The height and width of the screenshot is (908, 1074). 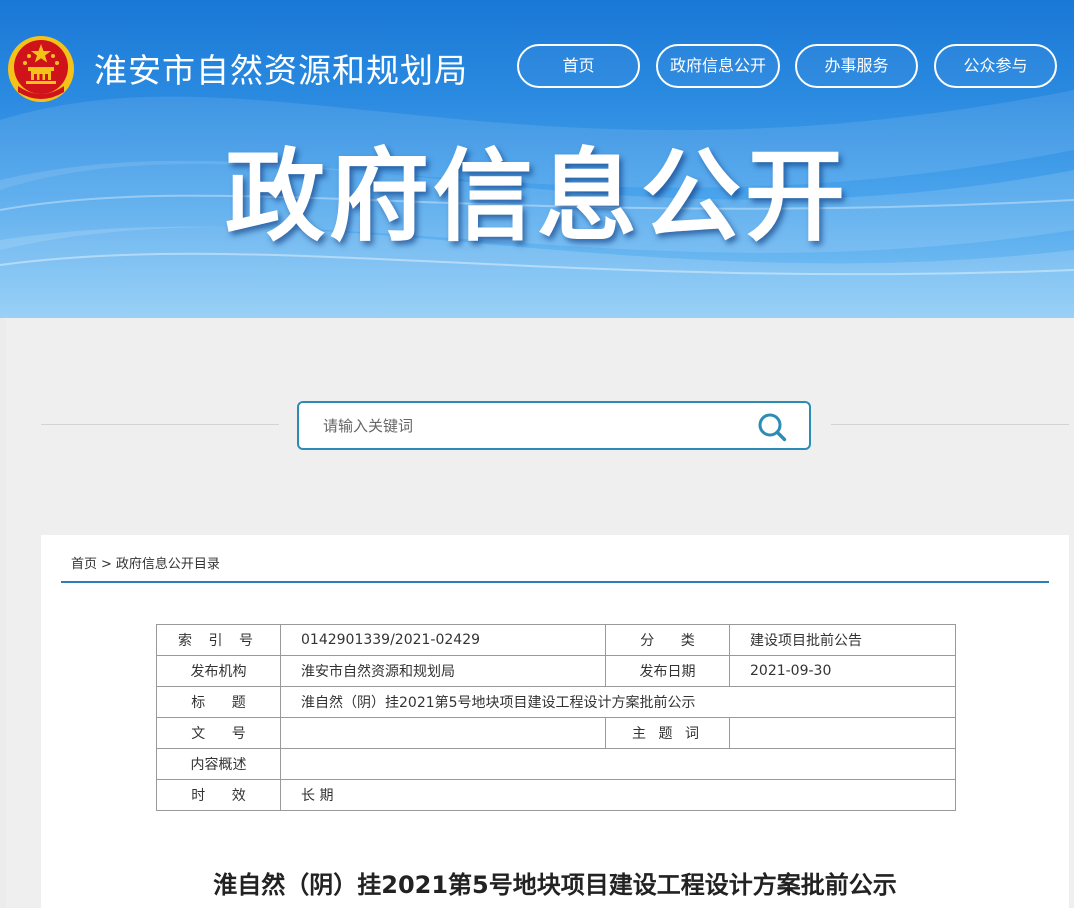 I want to click on table-row: 标 题 淮自然（阴）挂2021第5号地块项目建设工程设计方案批前公示, so click(x=556, y=702).